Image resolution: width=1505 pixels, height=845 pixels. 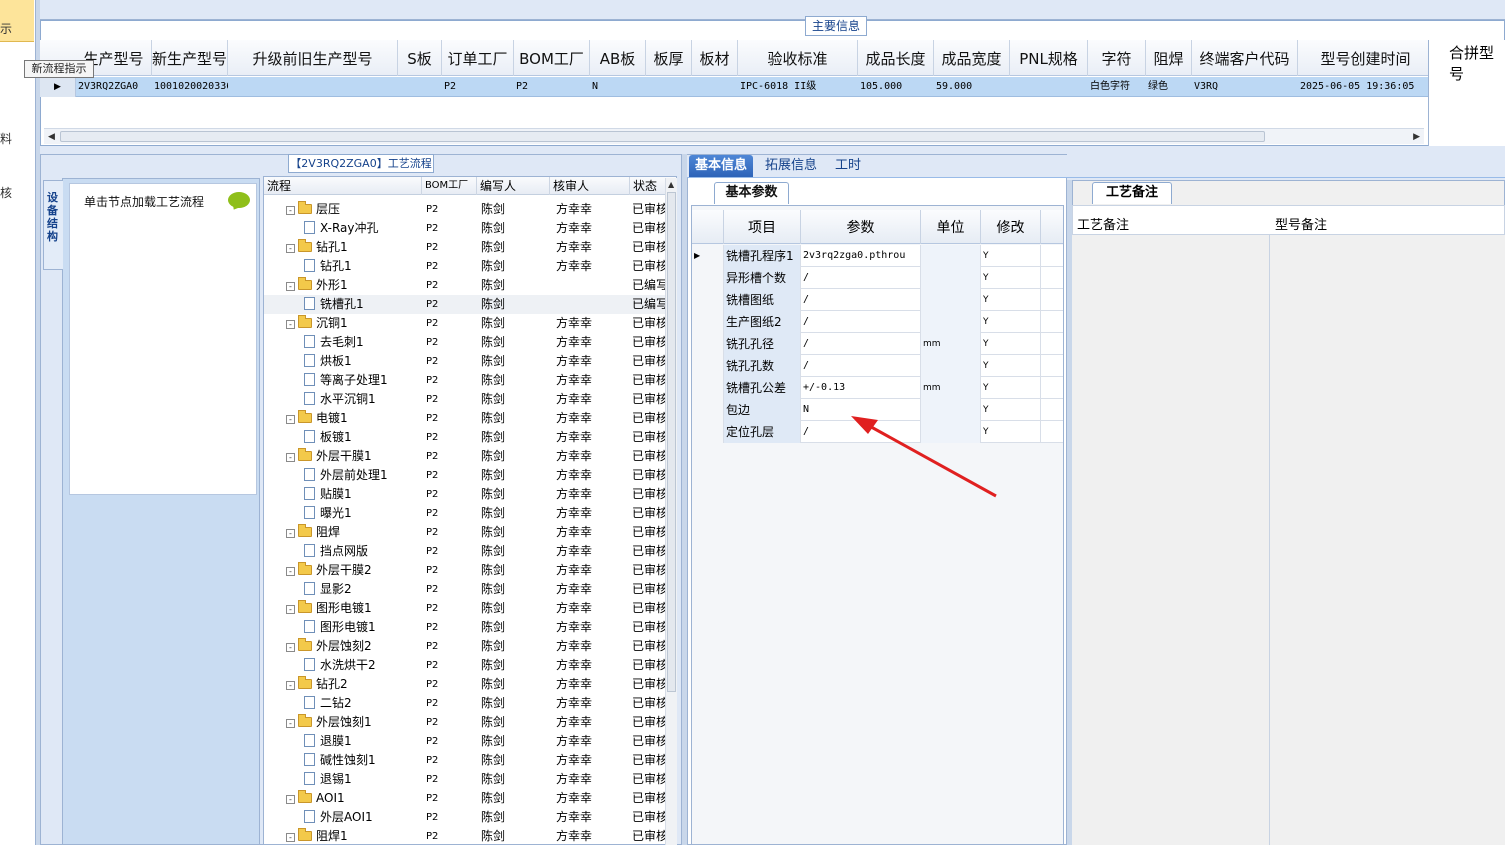 I want to click on scroll-up-icon: ▲, so click(x=671, y=184).